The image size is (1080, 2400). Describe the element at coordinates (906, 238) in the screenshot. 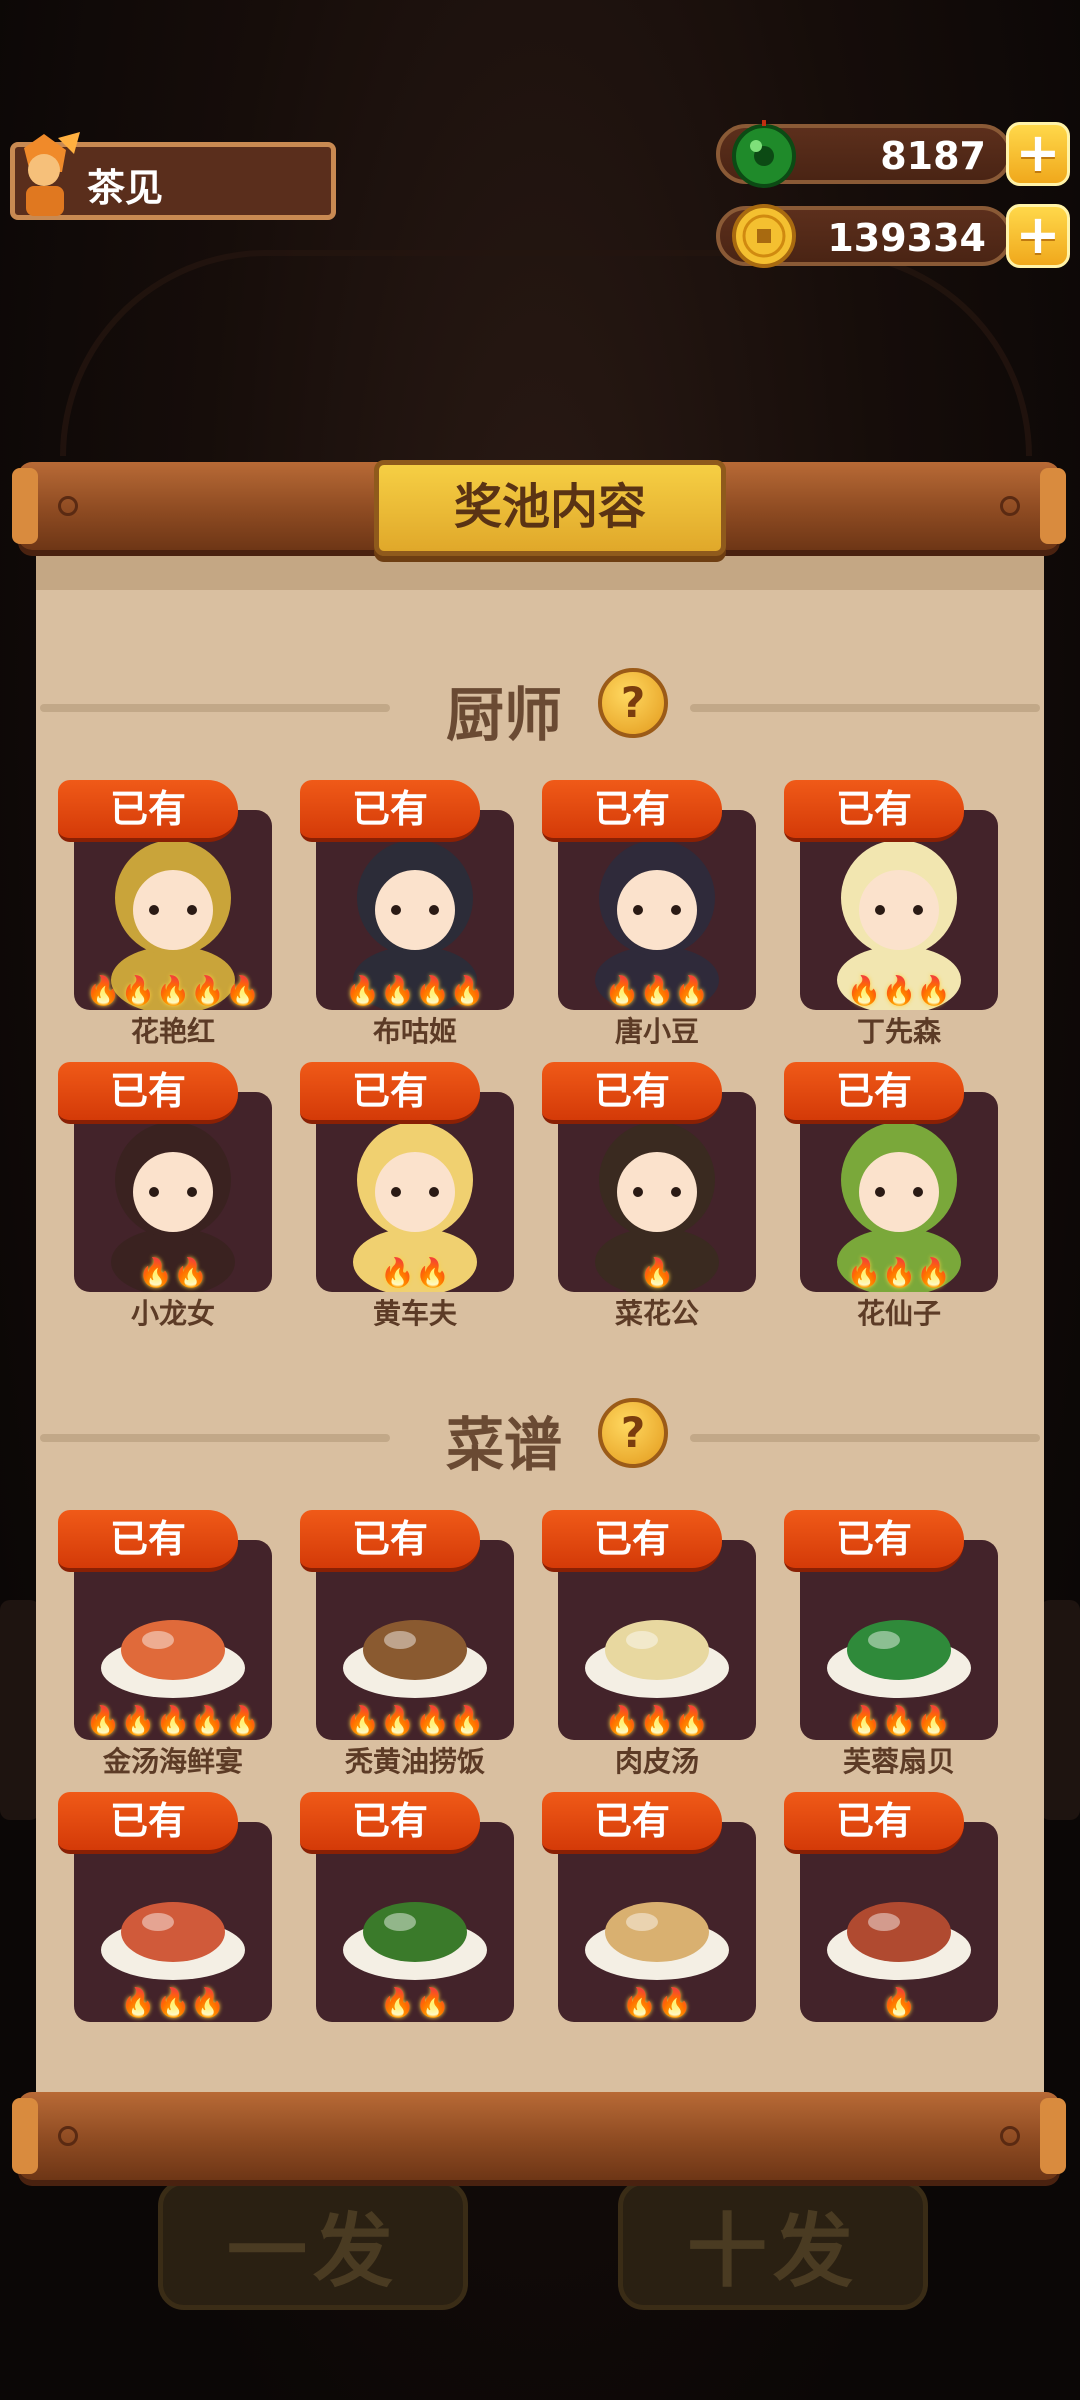

I see `coin-amount: 139334` at that location.